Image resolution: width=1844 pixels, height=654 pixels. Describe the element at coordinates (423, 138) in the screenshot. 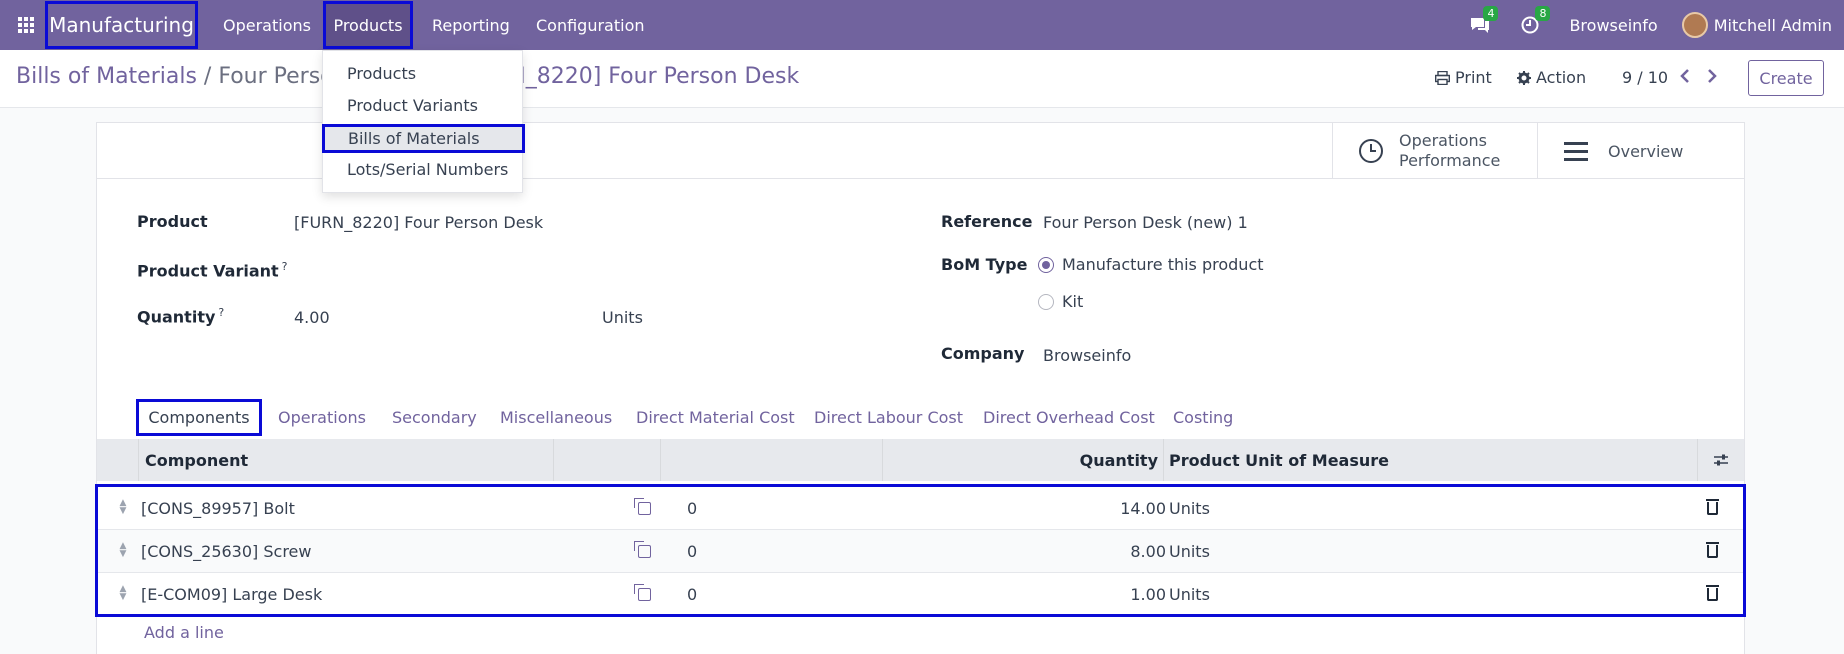

I see `dropdown-item-bills-of-materials: Bills of Materials` at that location.